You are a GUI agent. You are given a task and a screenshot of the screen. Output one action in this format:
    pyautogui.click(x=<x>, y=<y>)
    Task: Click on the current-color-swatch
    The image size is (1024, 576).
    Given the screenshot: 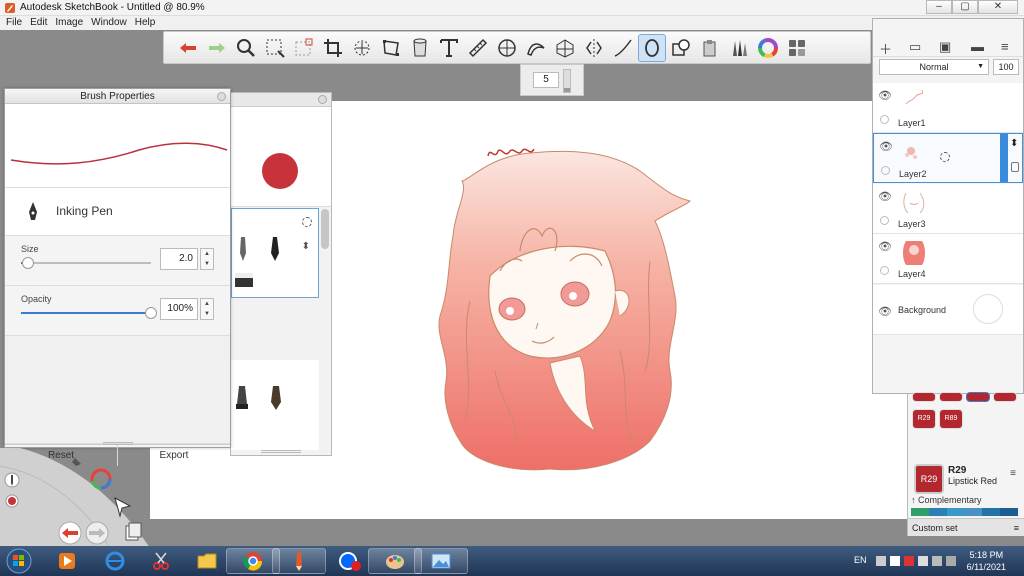 What is the action you would take?
    pyautogui.click(x=280, y=171)
    